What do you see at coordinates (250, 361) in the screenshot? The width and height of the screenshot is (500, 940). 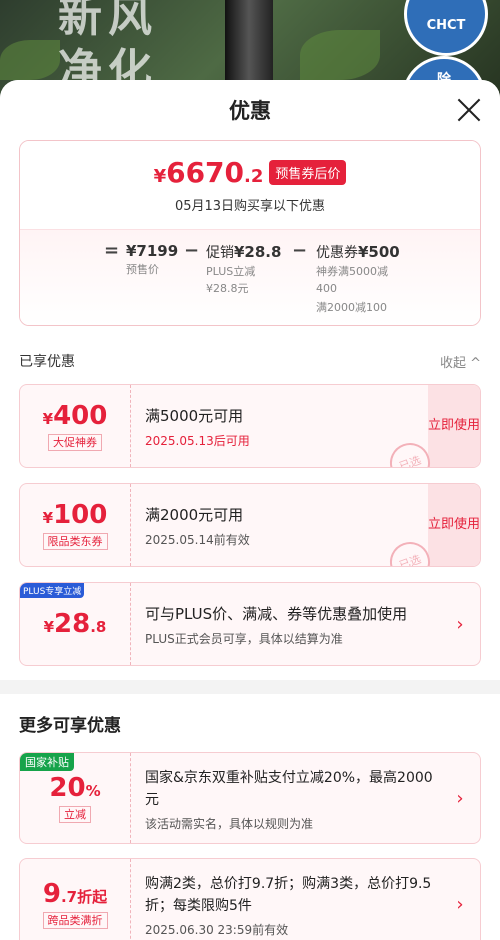 I see `enjoyed-section-header: 已享优惠 收起 ^` at bounding box center [250, 361].